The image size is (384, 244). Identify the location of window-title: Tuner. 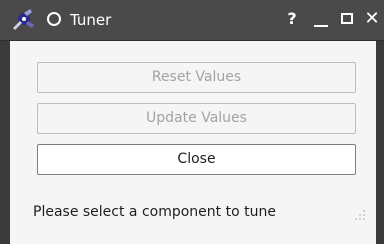
(91, 20).